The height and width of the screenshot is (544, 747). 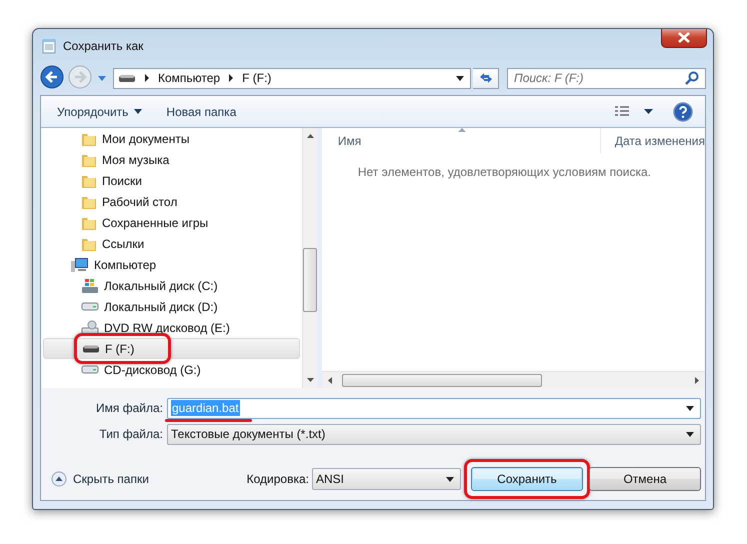 I want to click on tree-label: F (F:), so click(x=119, y=349).